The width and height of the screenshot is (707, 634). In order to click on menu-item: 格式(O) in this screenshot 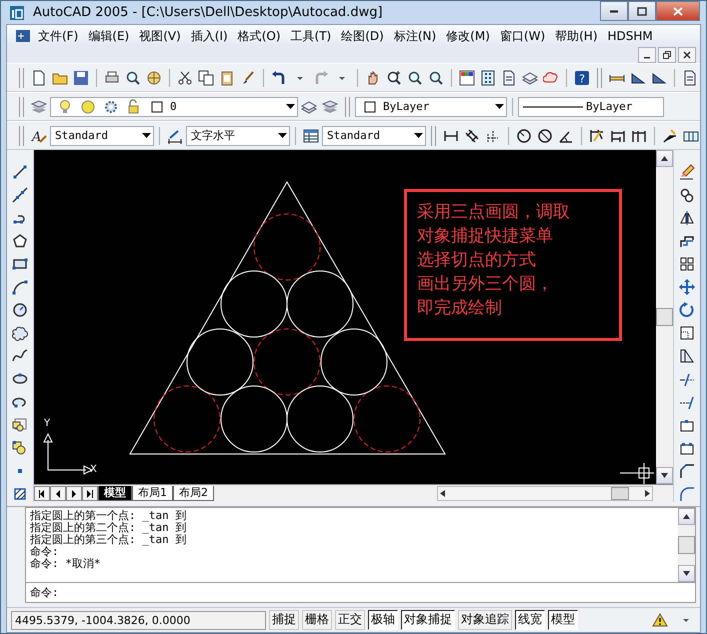, I will do `click(259, 36)`.